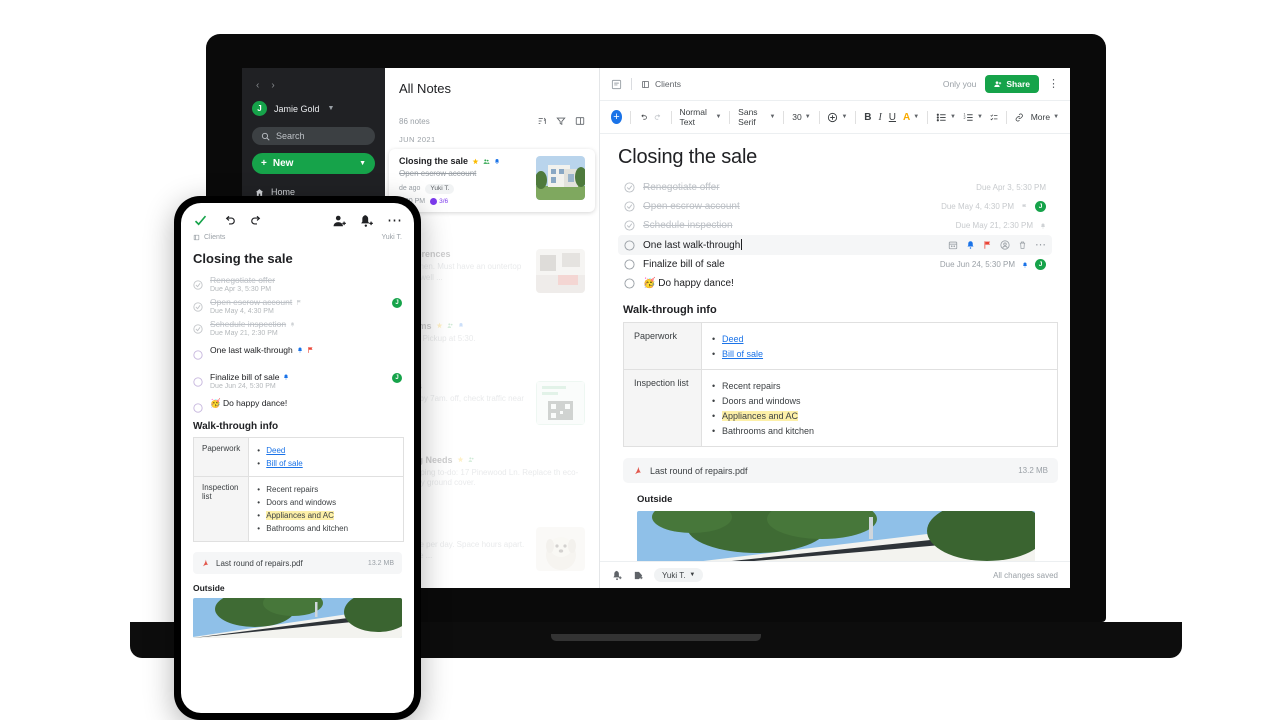  Describe the element at coordinates (542, 121) in the screenshot. I see `sort-icon` at that location.